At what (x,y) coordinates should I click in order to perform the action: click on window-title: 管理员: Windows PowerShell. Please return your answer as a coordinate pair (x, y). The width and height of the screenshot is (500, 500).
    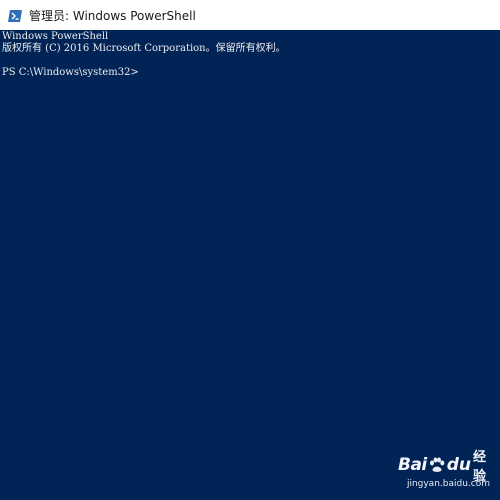
    Looking at the image, I should click on (112, 15).